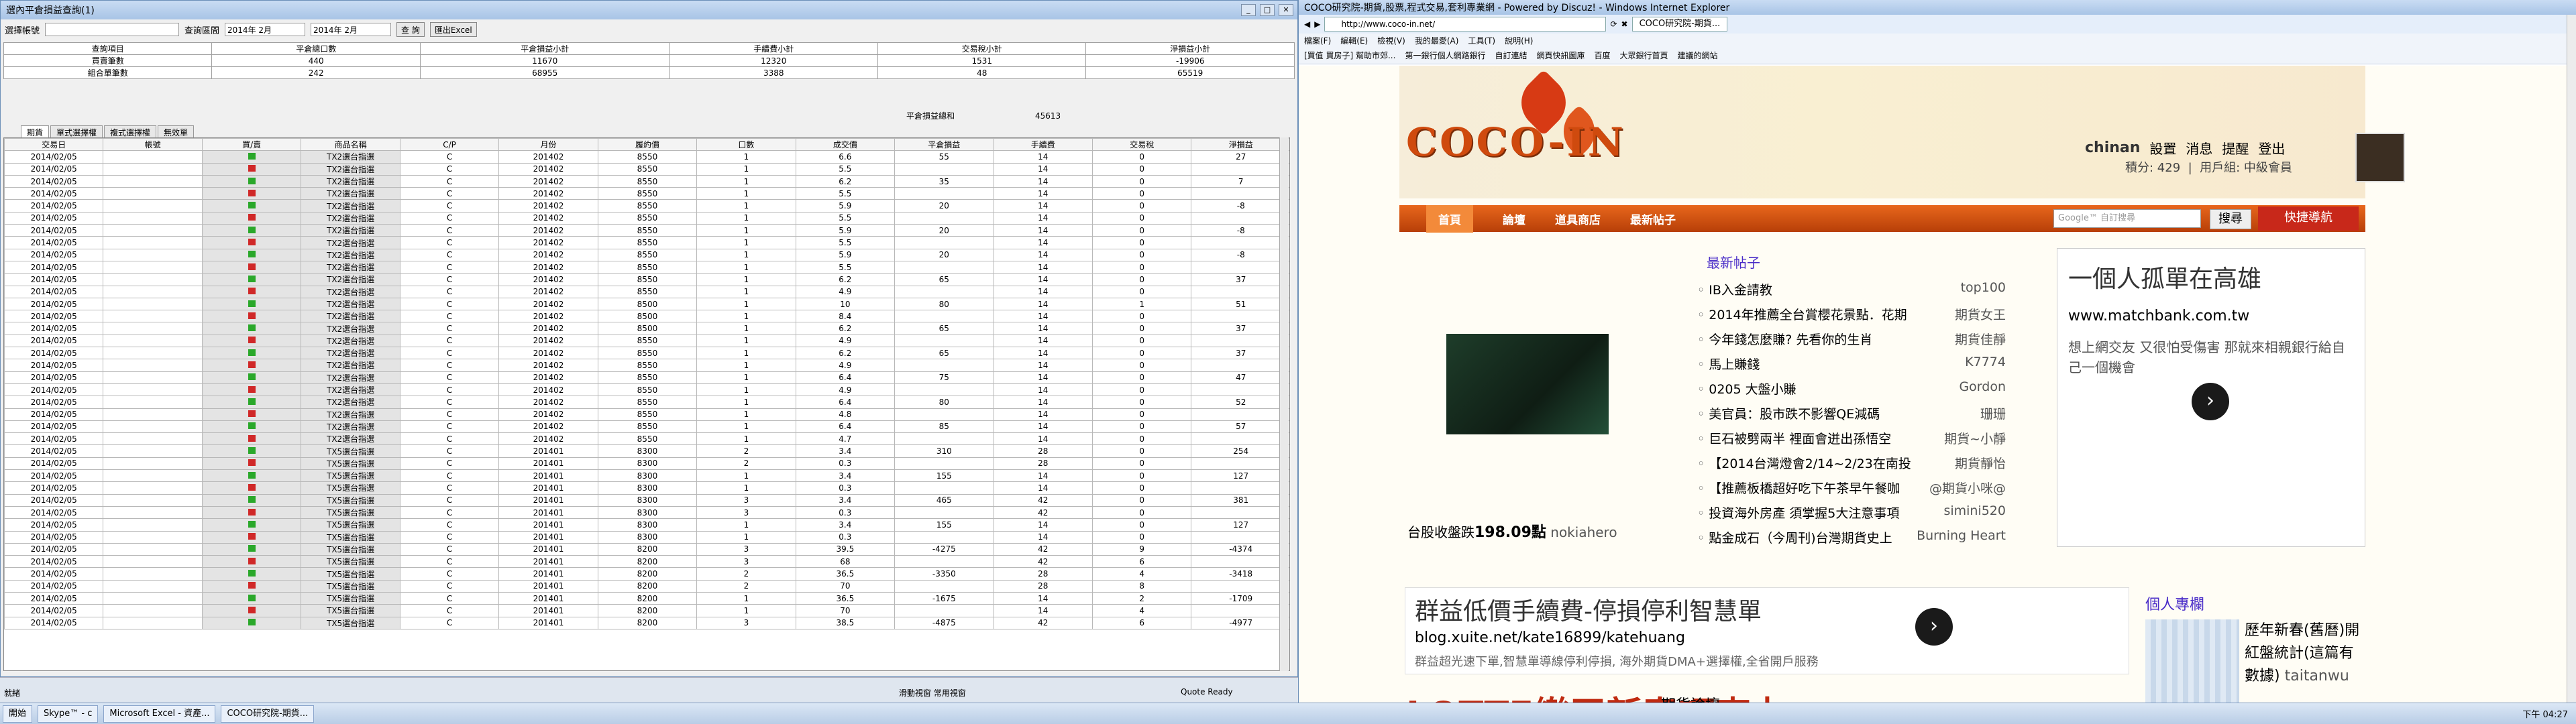  I want to click on favorite-link: 網頁快訊圖庫, so click(1560, 55).